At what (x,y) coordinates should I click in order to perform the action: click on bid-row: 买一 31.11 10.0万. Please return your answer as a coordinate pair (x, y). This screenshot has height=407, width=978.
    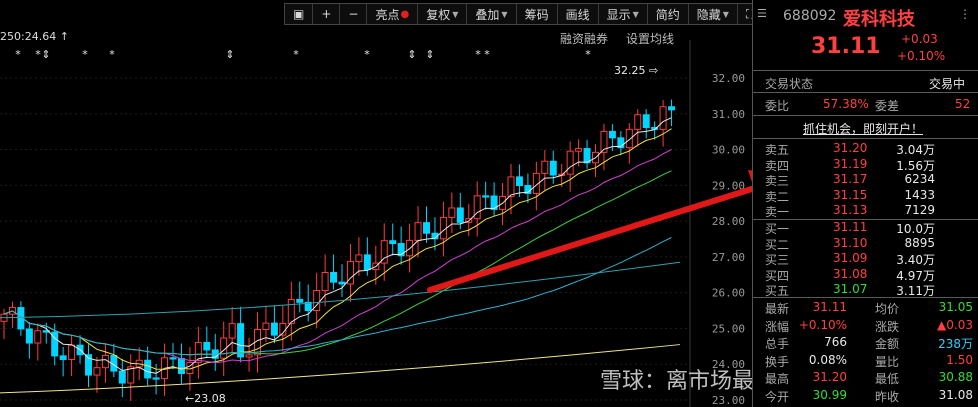
    Looking at the image, I should click on (865, 228).